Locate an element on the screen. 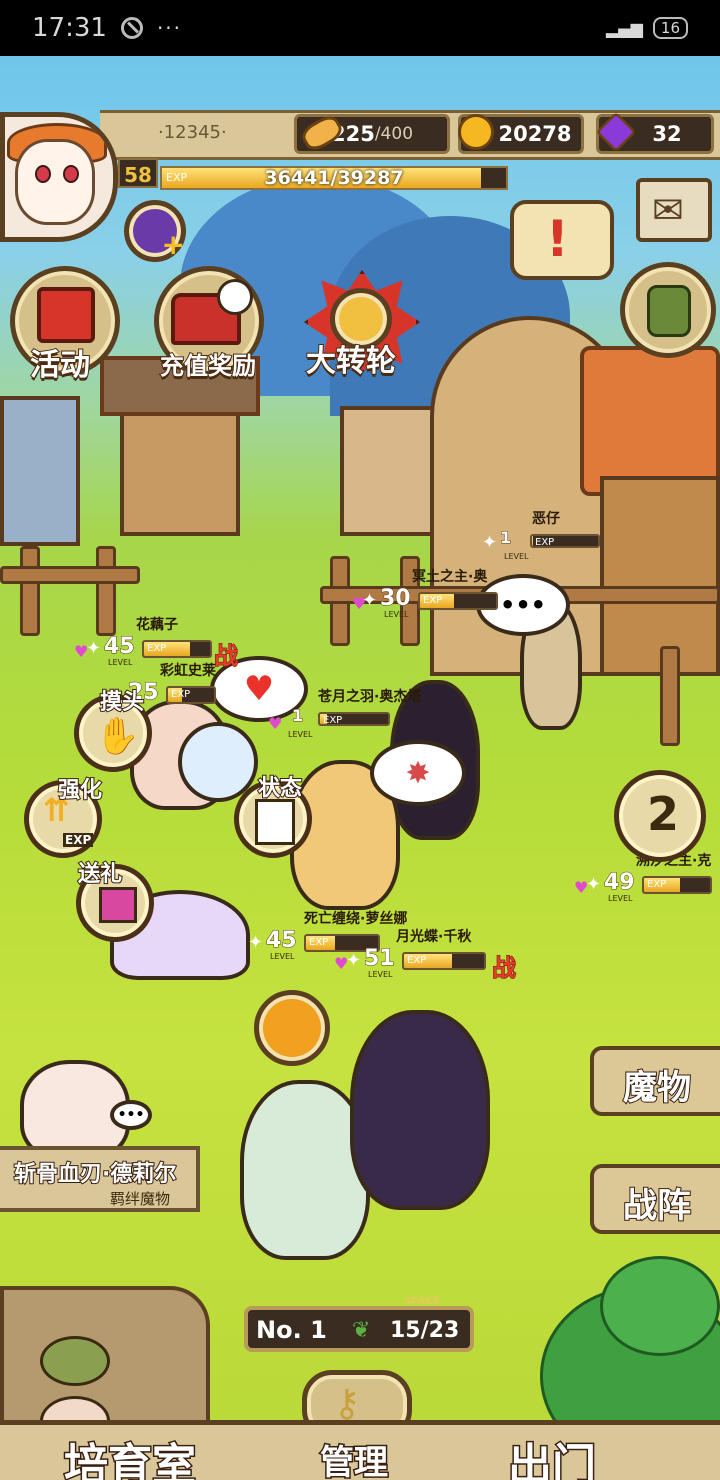  barn-wall is located at coordinates (660, 576).